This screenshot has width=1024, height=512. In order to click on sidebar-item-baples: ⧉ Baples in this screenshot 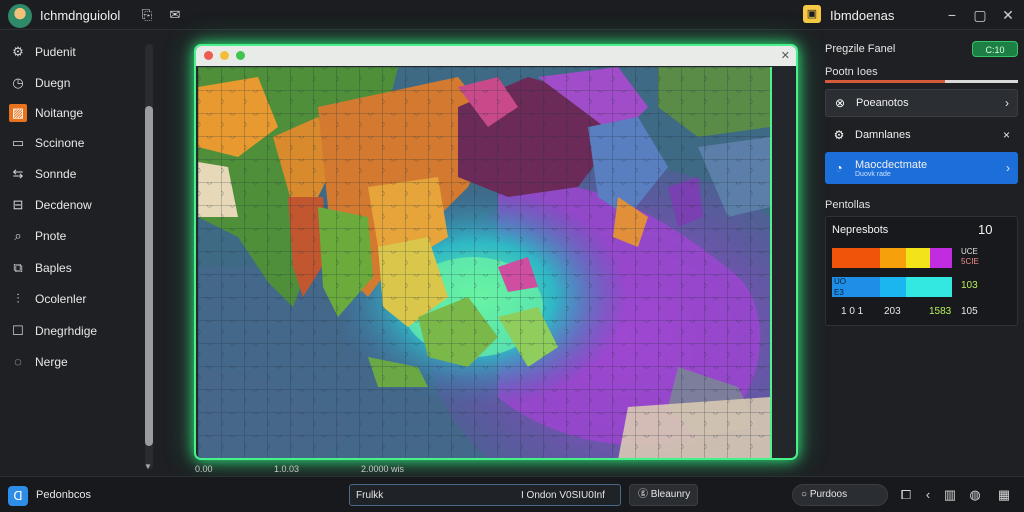, I will do `click(70, 268)`.